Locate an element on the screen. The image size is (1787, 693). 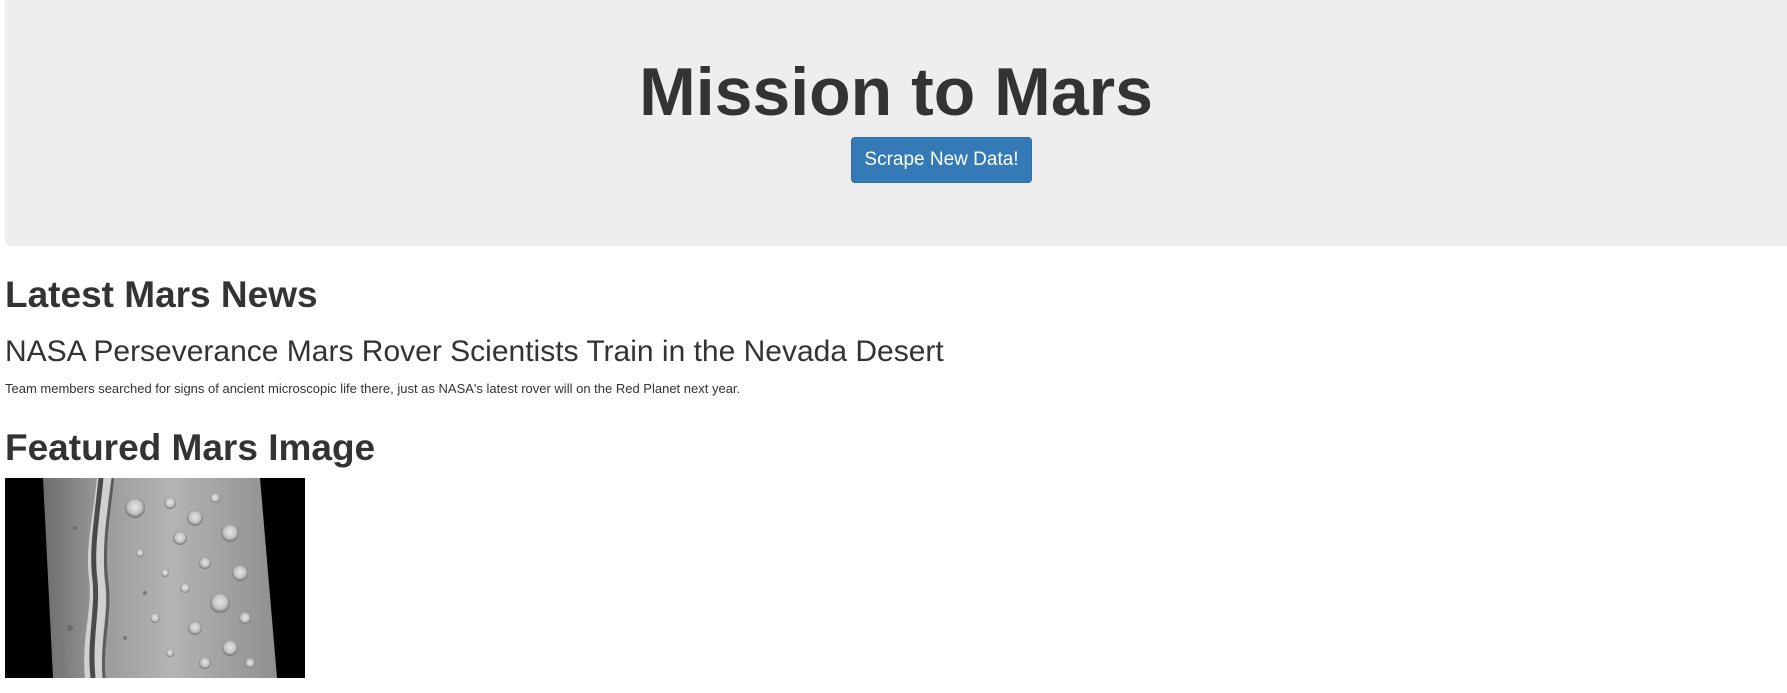
page-title: Mission to Mars is located at coordinates (896, 92).